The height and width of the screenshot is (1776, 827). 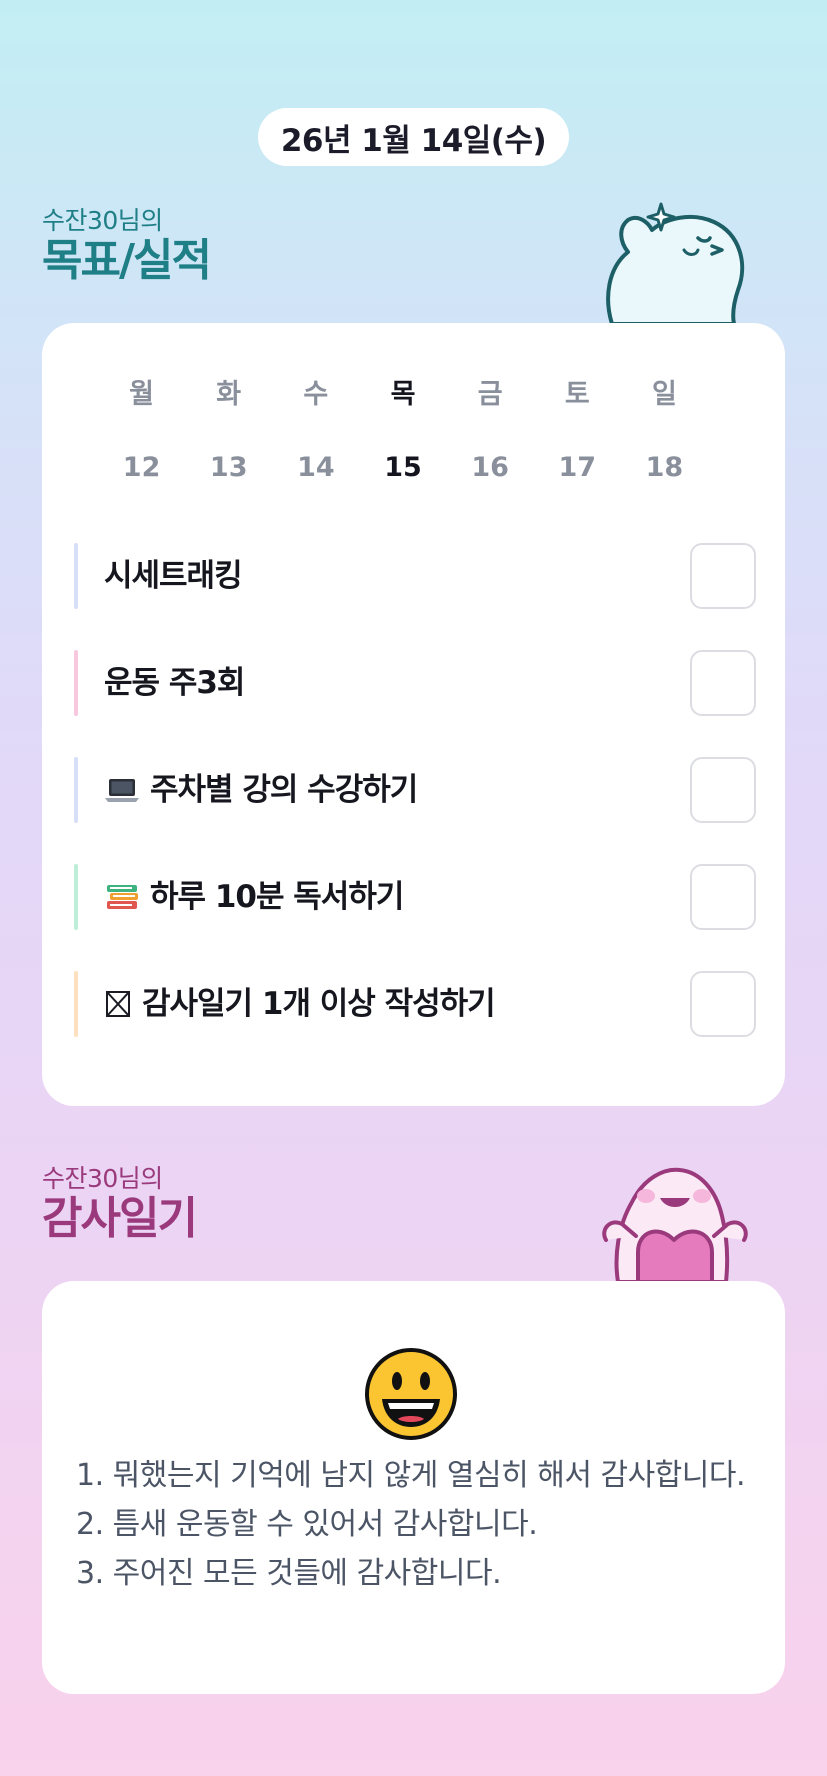 I want to click on goal-label: 감사일기 1개 이상 작성하기, so click(x=300, y=1004).